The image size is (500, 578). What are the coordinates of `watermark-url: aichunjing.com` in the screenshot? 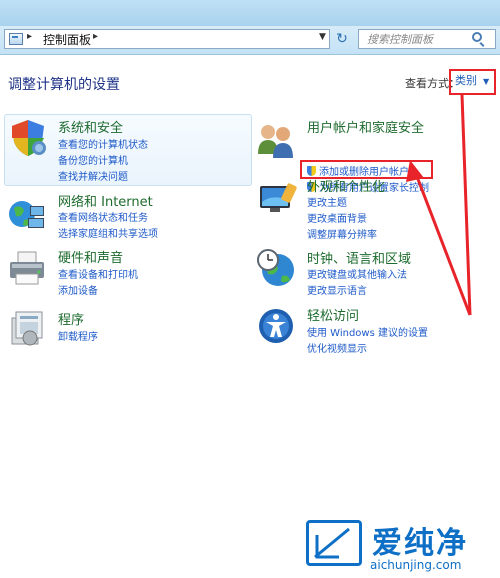 It's located at (416, 565).